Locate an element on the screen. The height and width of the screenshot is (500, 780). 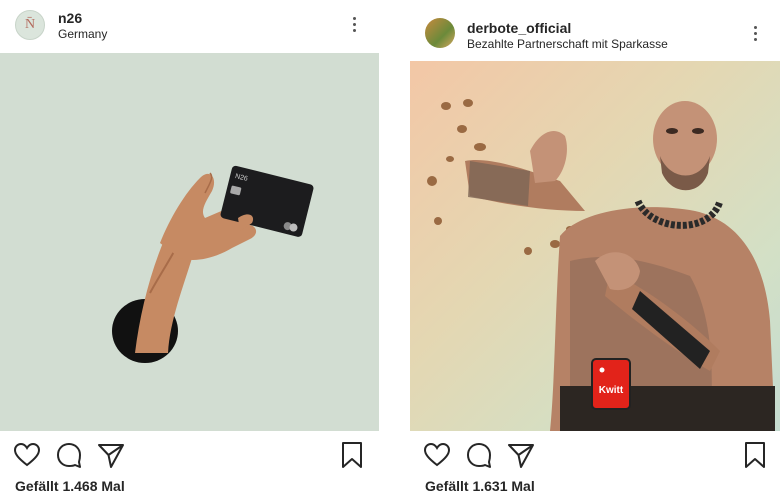
avatar-letter: N̄ is located at coordinates (30, 24).